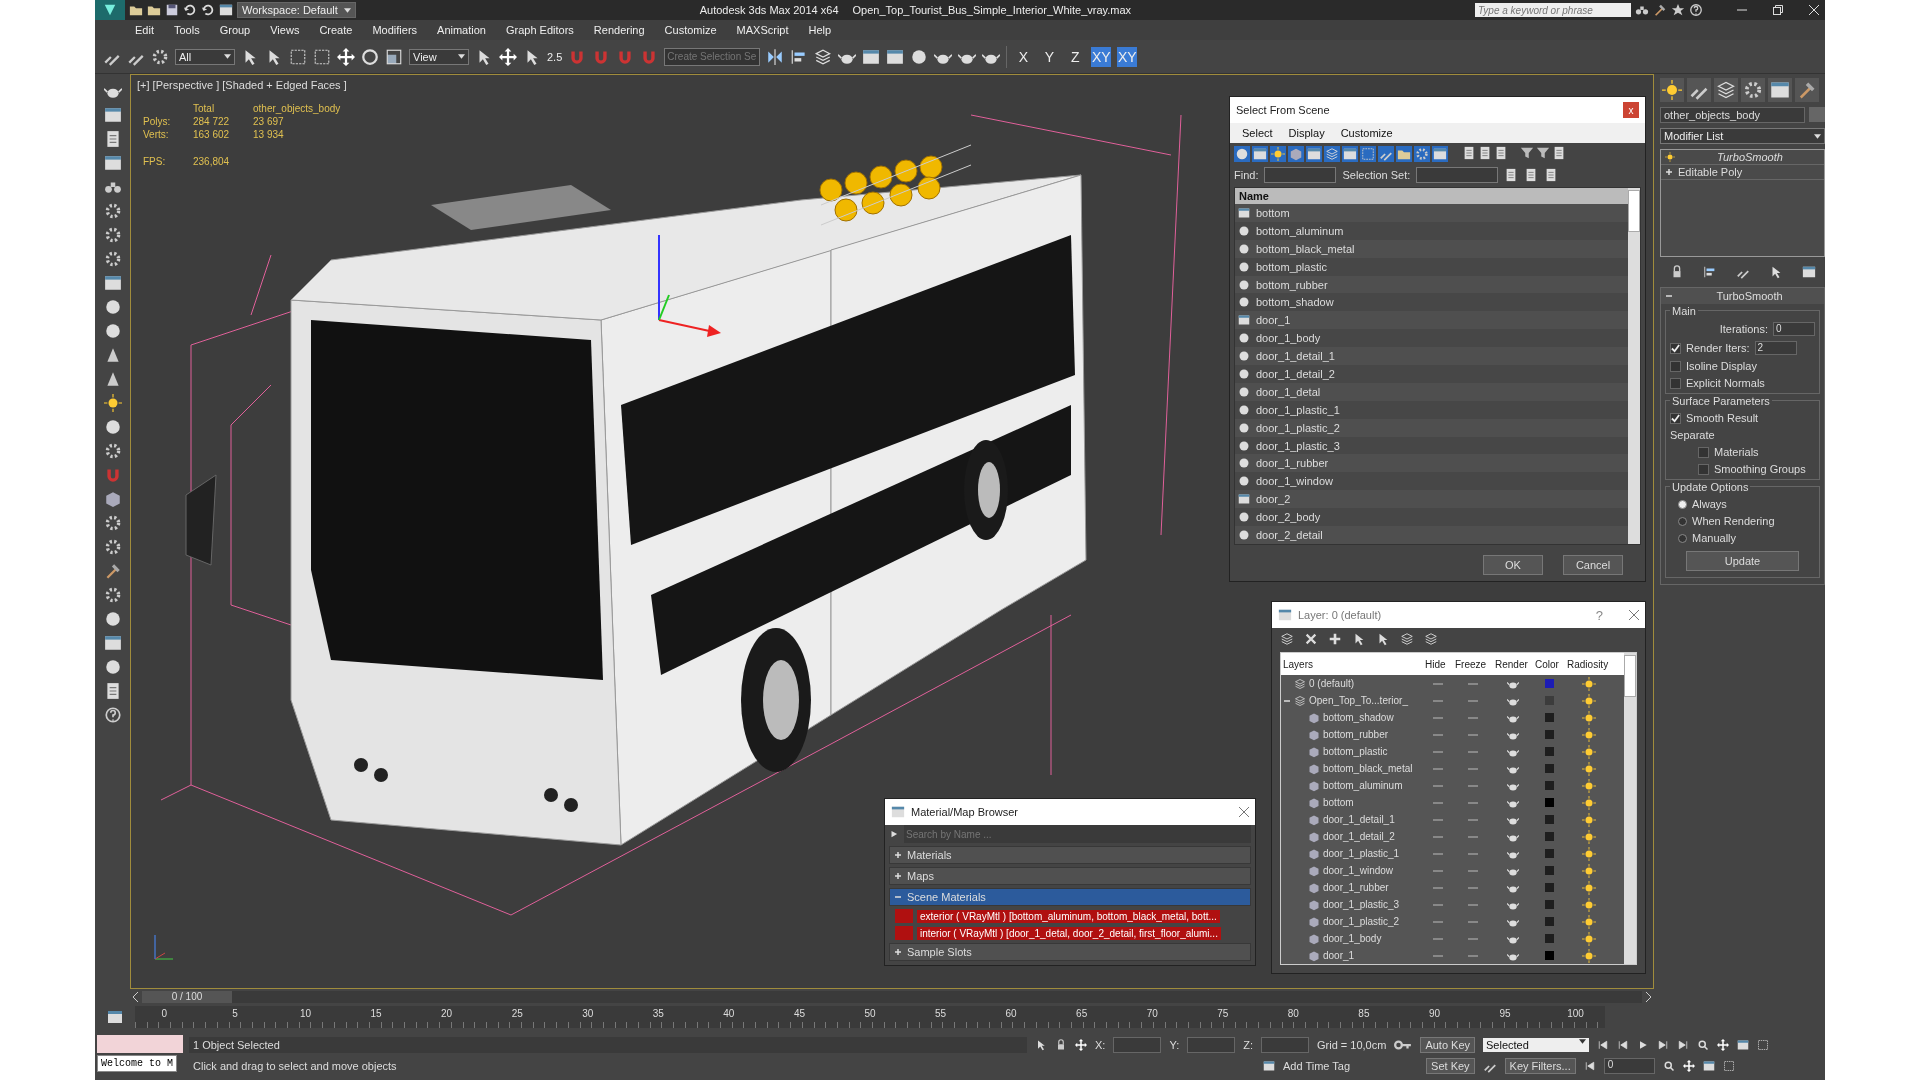 The height and width of the screenshot is (1080, 1920). What do you see at coordinates (1438, 664) in the screenshot?
I see `column-header: Hide` at bounding box center [1438, 664].